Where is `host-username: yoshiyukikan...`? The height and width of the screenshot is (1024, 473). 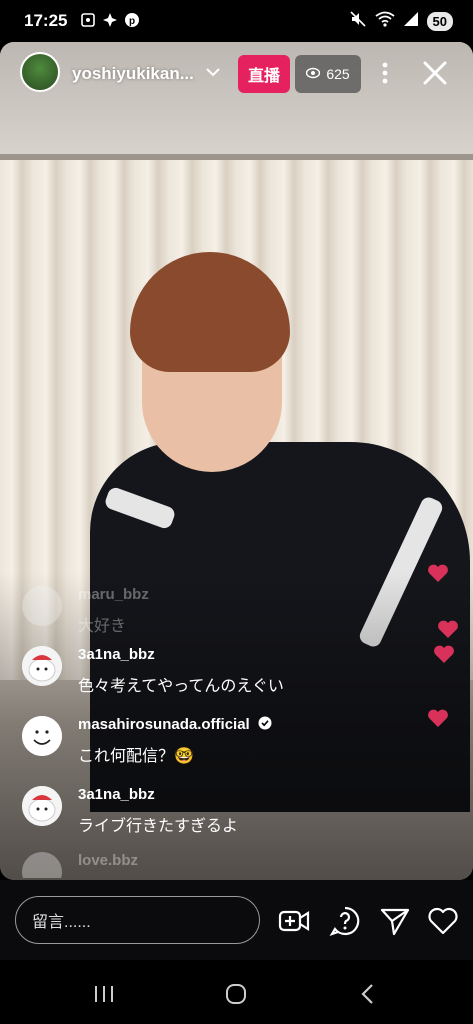
host-username: yoshiyukikan... is located at coordinates (133, 74).